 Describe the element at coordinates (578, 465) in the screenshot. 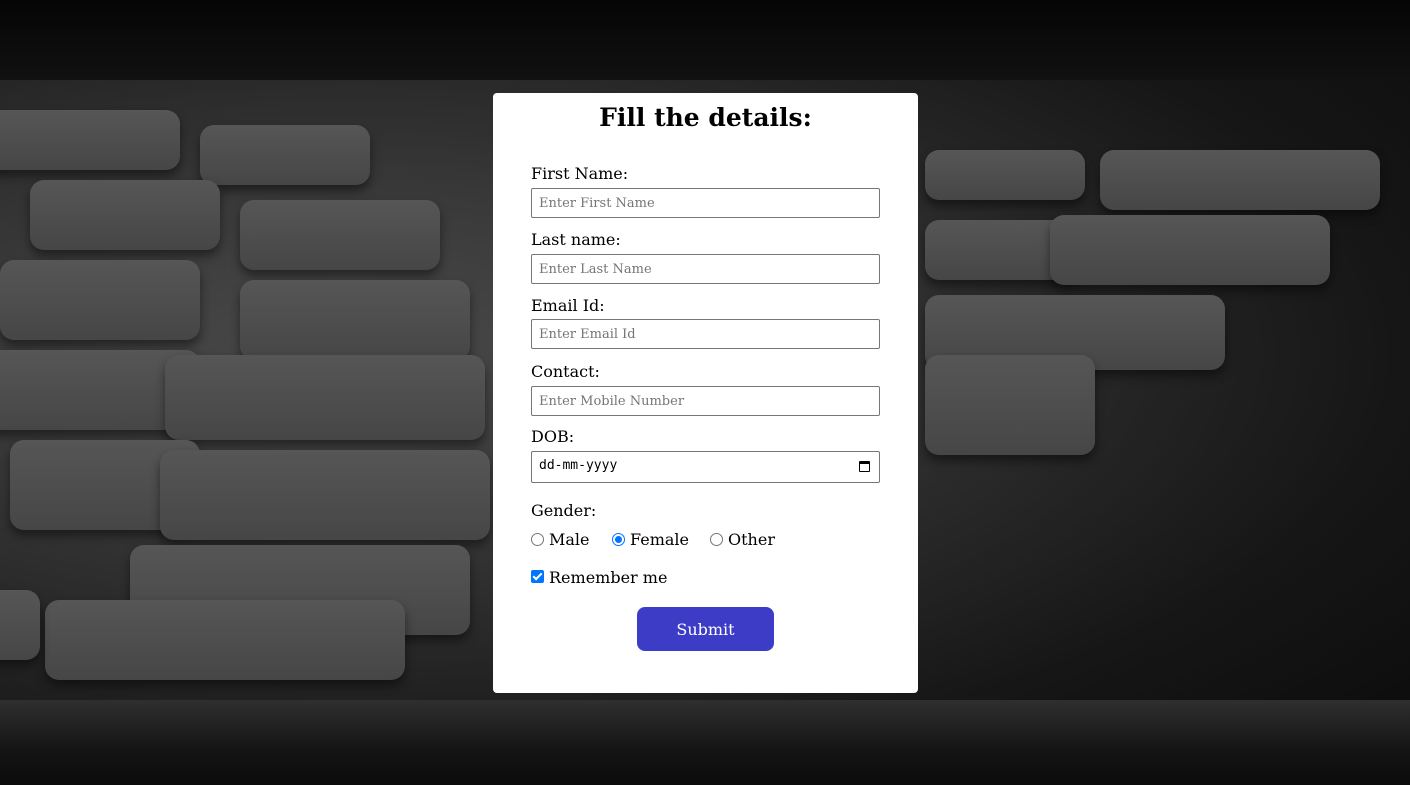

I see `dob-date-text: dd-mm-yyyy` at that location.